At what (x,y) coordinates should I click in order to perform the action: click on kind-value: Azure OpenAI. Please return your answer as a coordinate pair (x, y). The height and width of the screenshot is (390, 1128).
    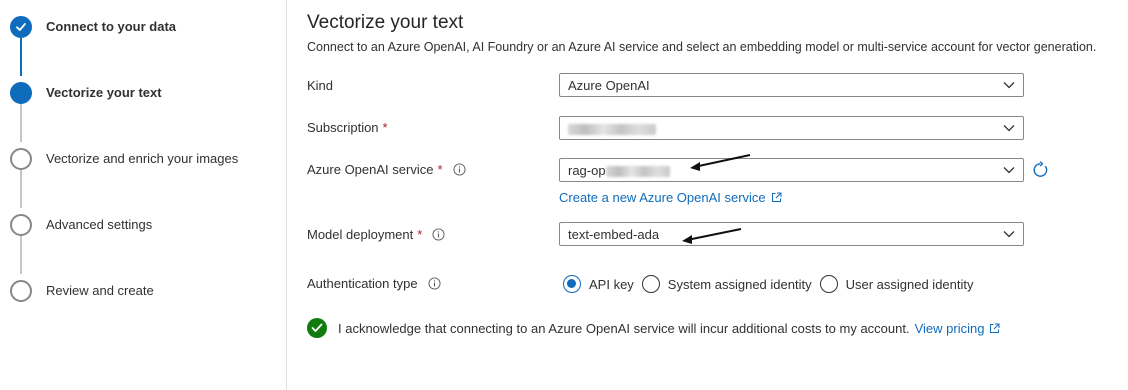
    Looking at the image, I should click on (609, 85).